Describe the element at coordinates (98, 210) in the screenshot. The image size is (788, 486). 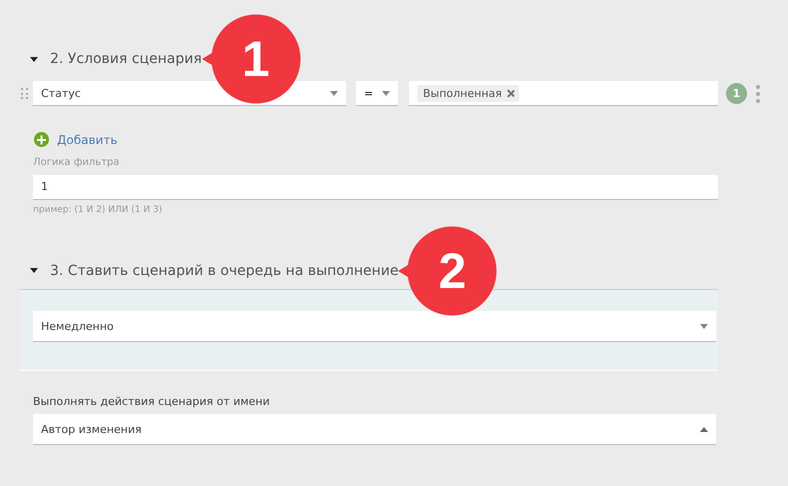
I see `hint-text: пример: (1 И 2) ИЛИ (1 И 3)` at that location.